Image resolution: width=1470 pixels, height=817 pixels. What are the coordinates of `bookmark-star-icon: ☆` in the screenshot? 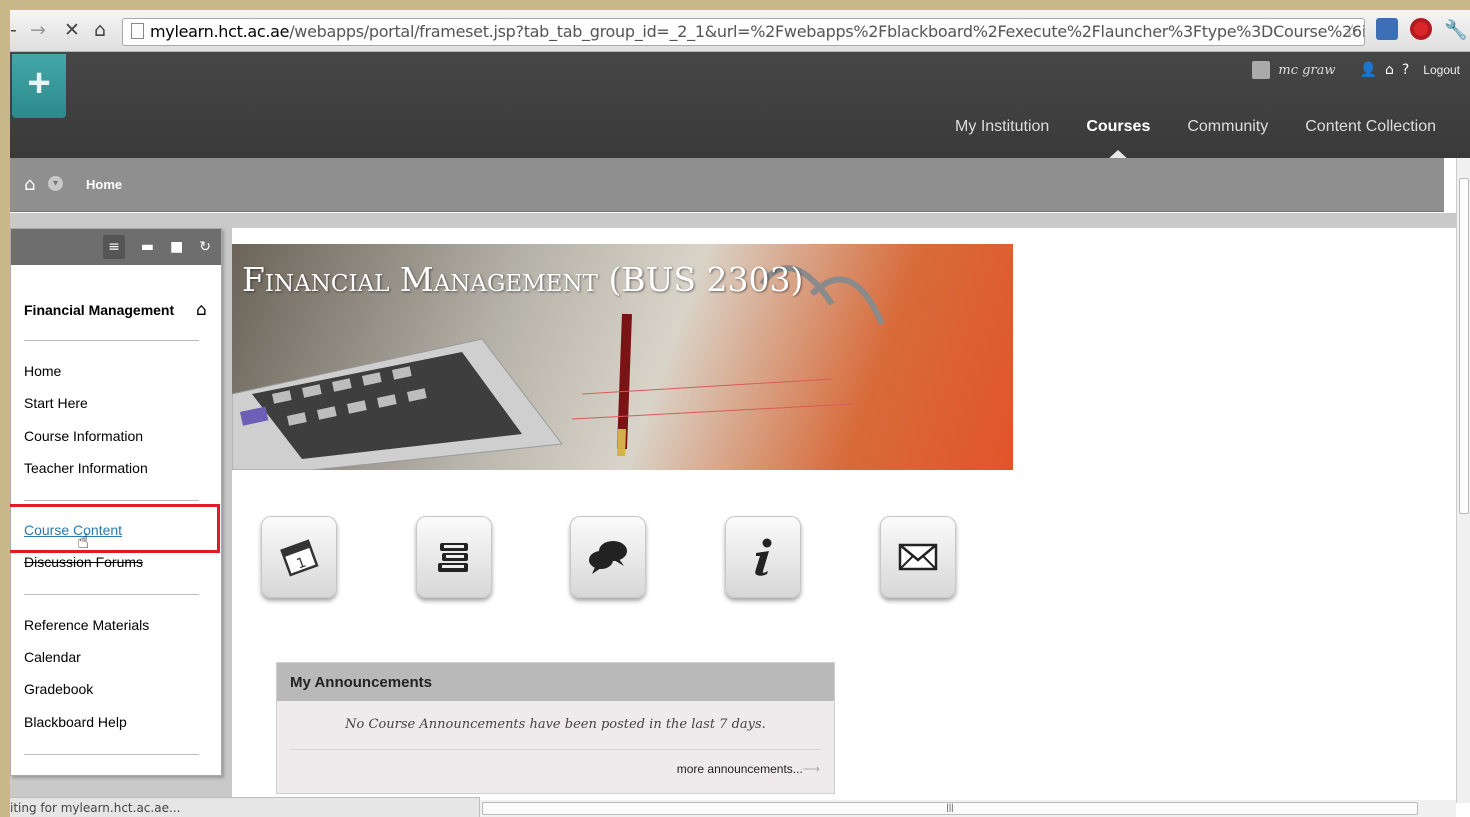 It's located at (1352, 32).